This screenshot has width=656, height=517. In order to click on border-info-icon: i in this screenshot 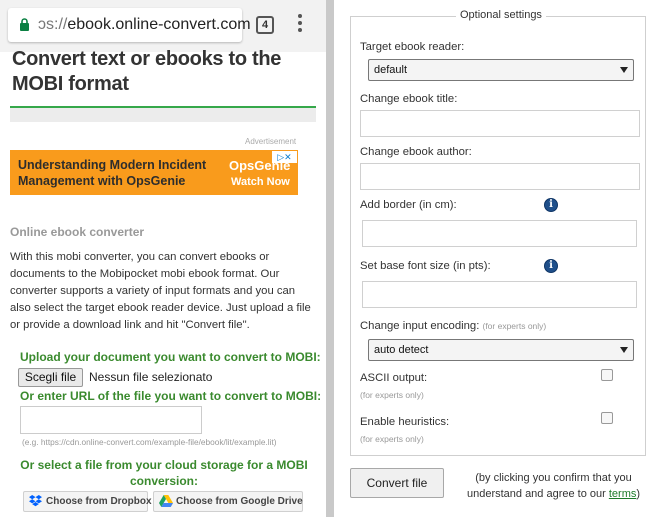, I will do `click(551, 205)`.